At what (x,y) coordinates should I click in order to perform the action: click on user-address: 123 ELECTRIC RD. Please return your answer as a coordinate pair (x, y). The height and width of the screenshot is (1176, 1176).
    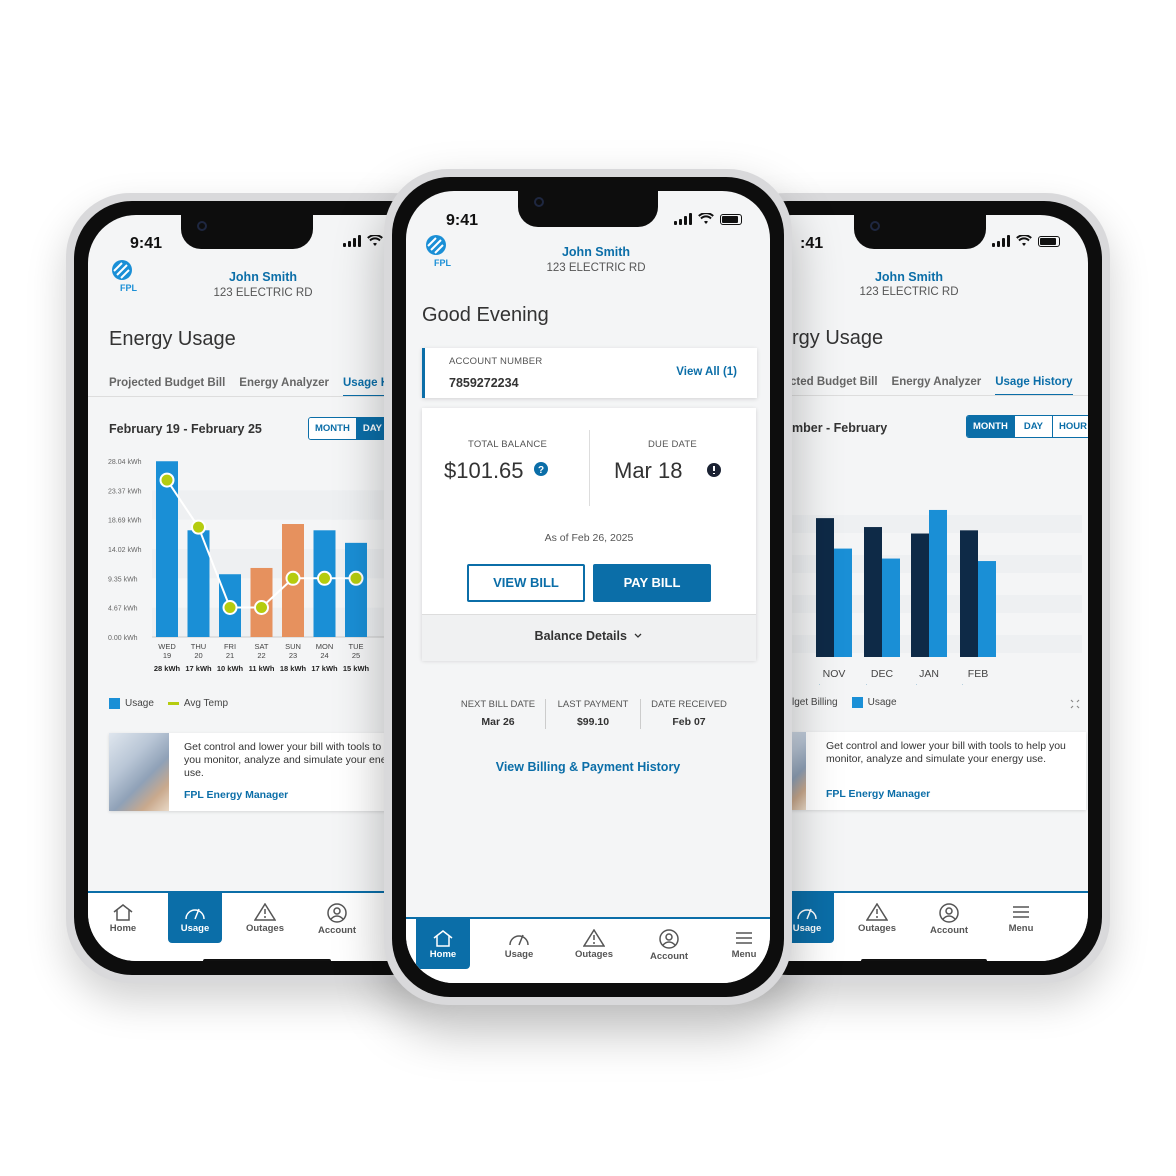
    Looking at the image, I should click on (596, 268).